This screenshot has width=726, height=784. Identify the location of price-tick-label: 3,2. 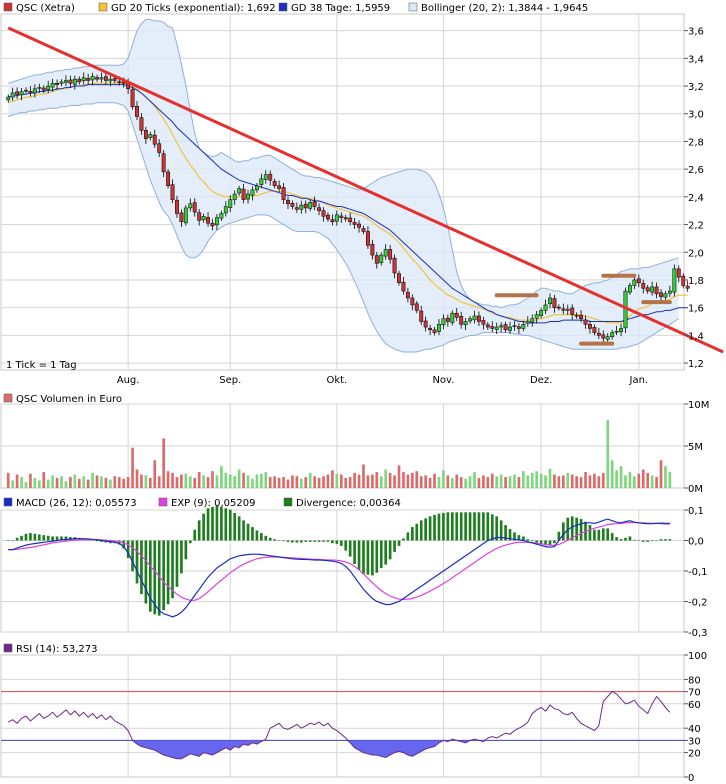
(696, 87).